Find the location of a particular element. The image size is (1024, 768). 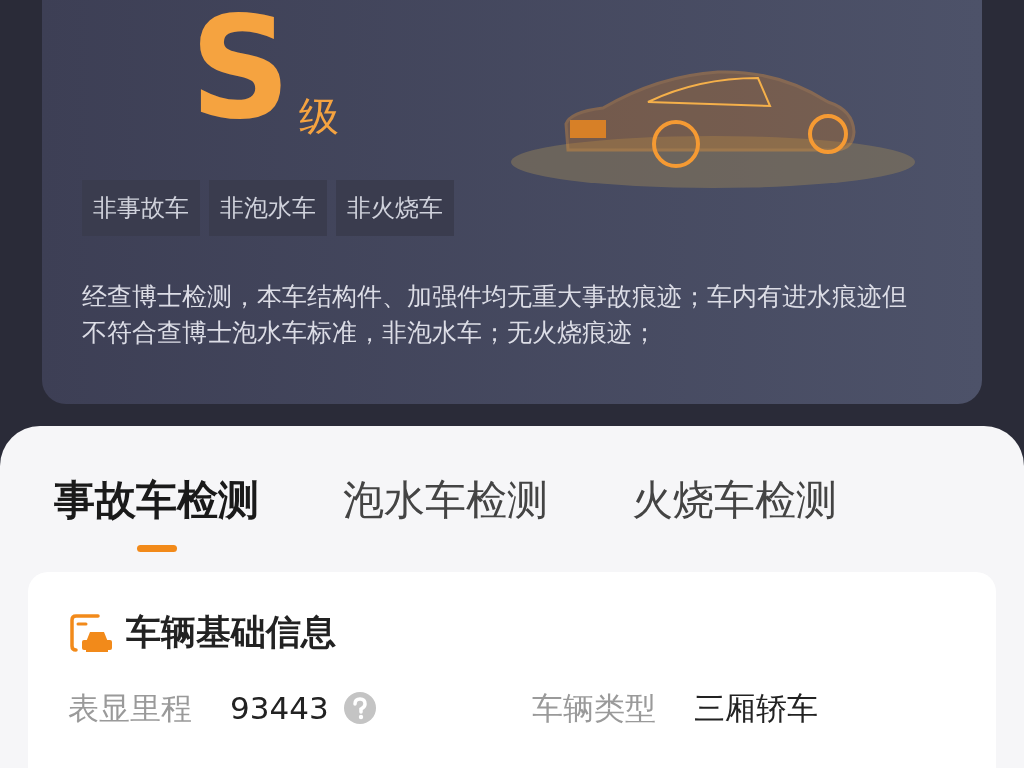

tab: 火烧车检测 is located at coordinates (734, 511).